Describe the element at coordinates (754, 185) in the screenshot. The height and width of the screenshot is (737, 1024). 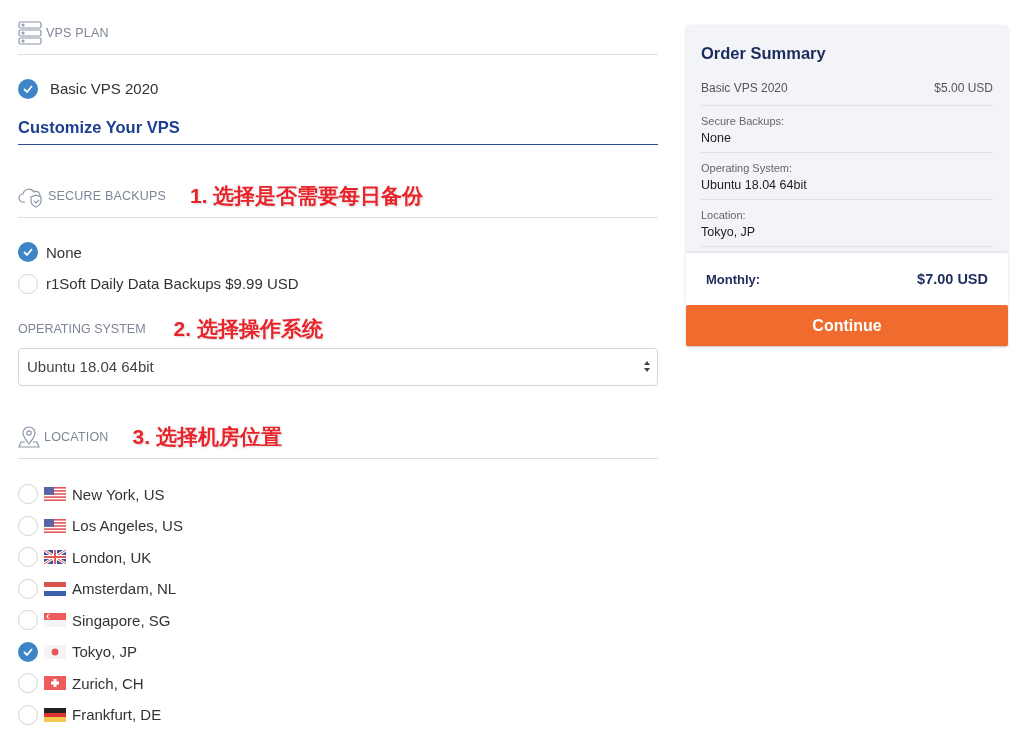
I see `summary-value: Ubuntu 18.04 64bit` at that location.